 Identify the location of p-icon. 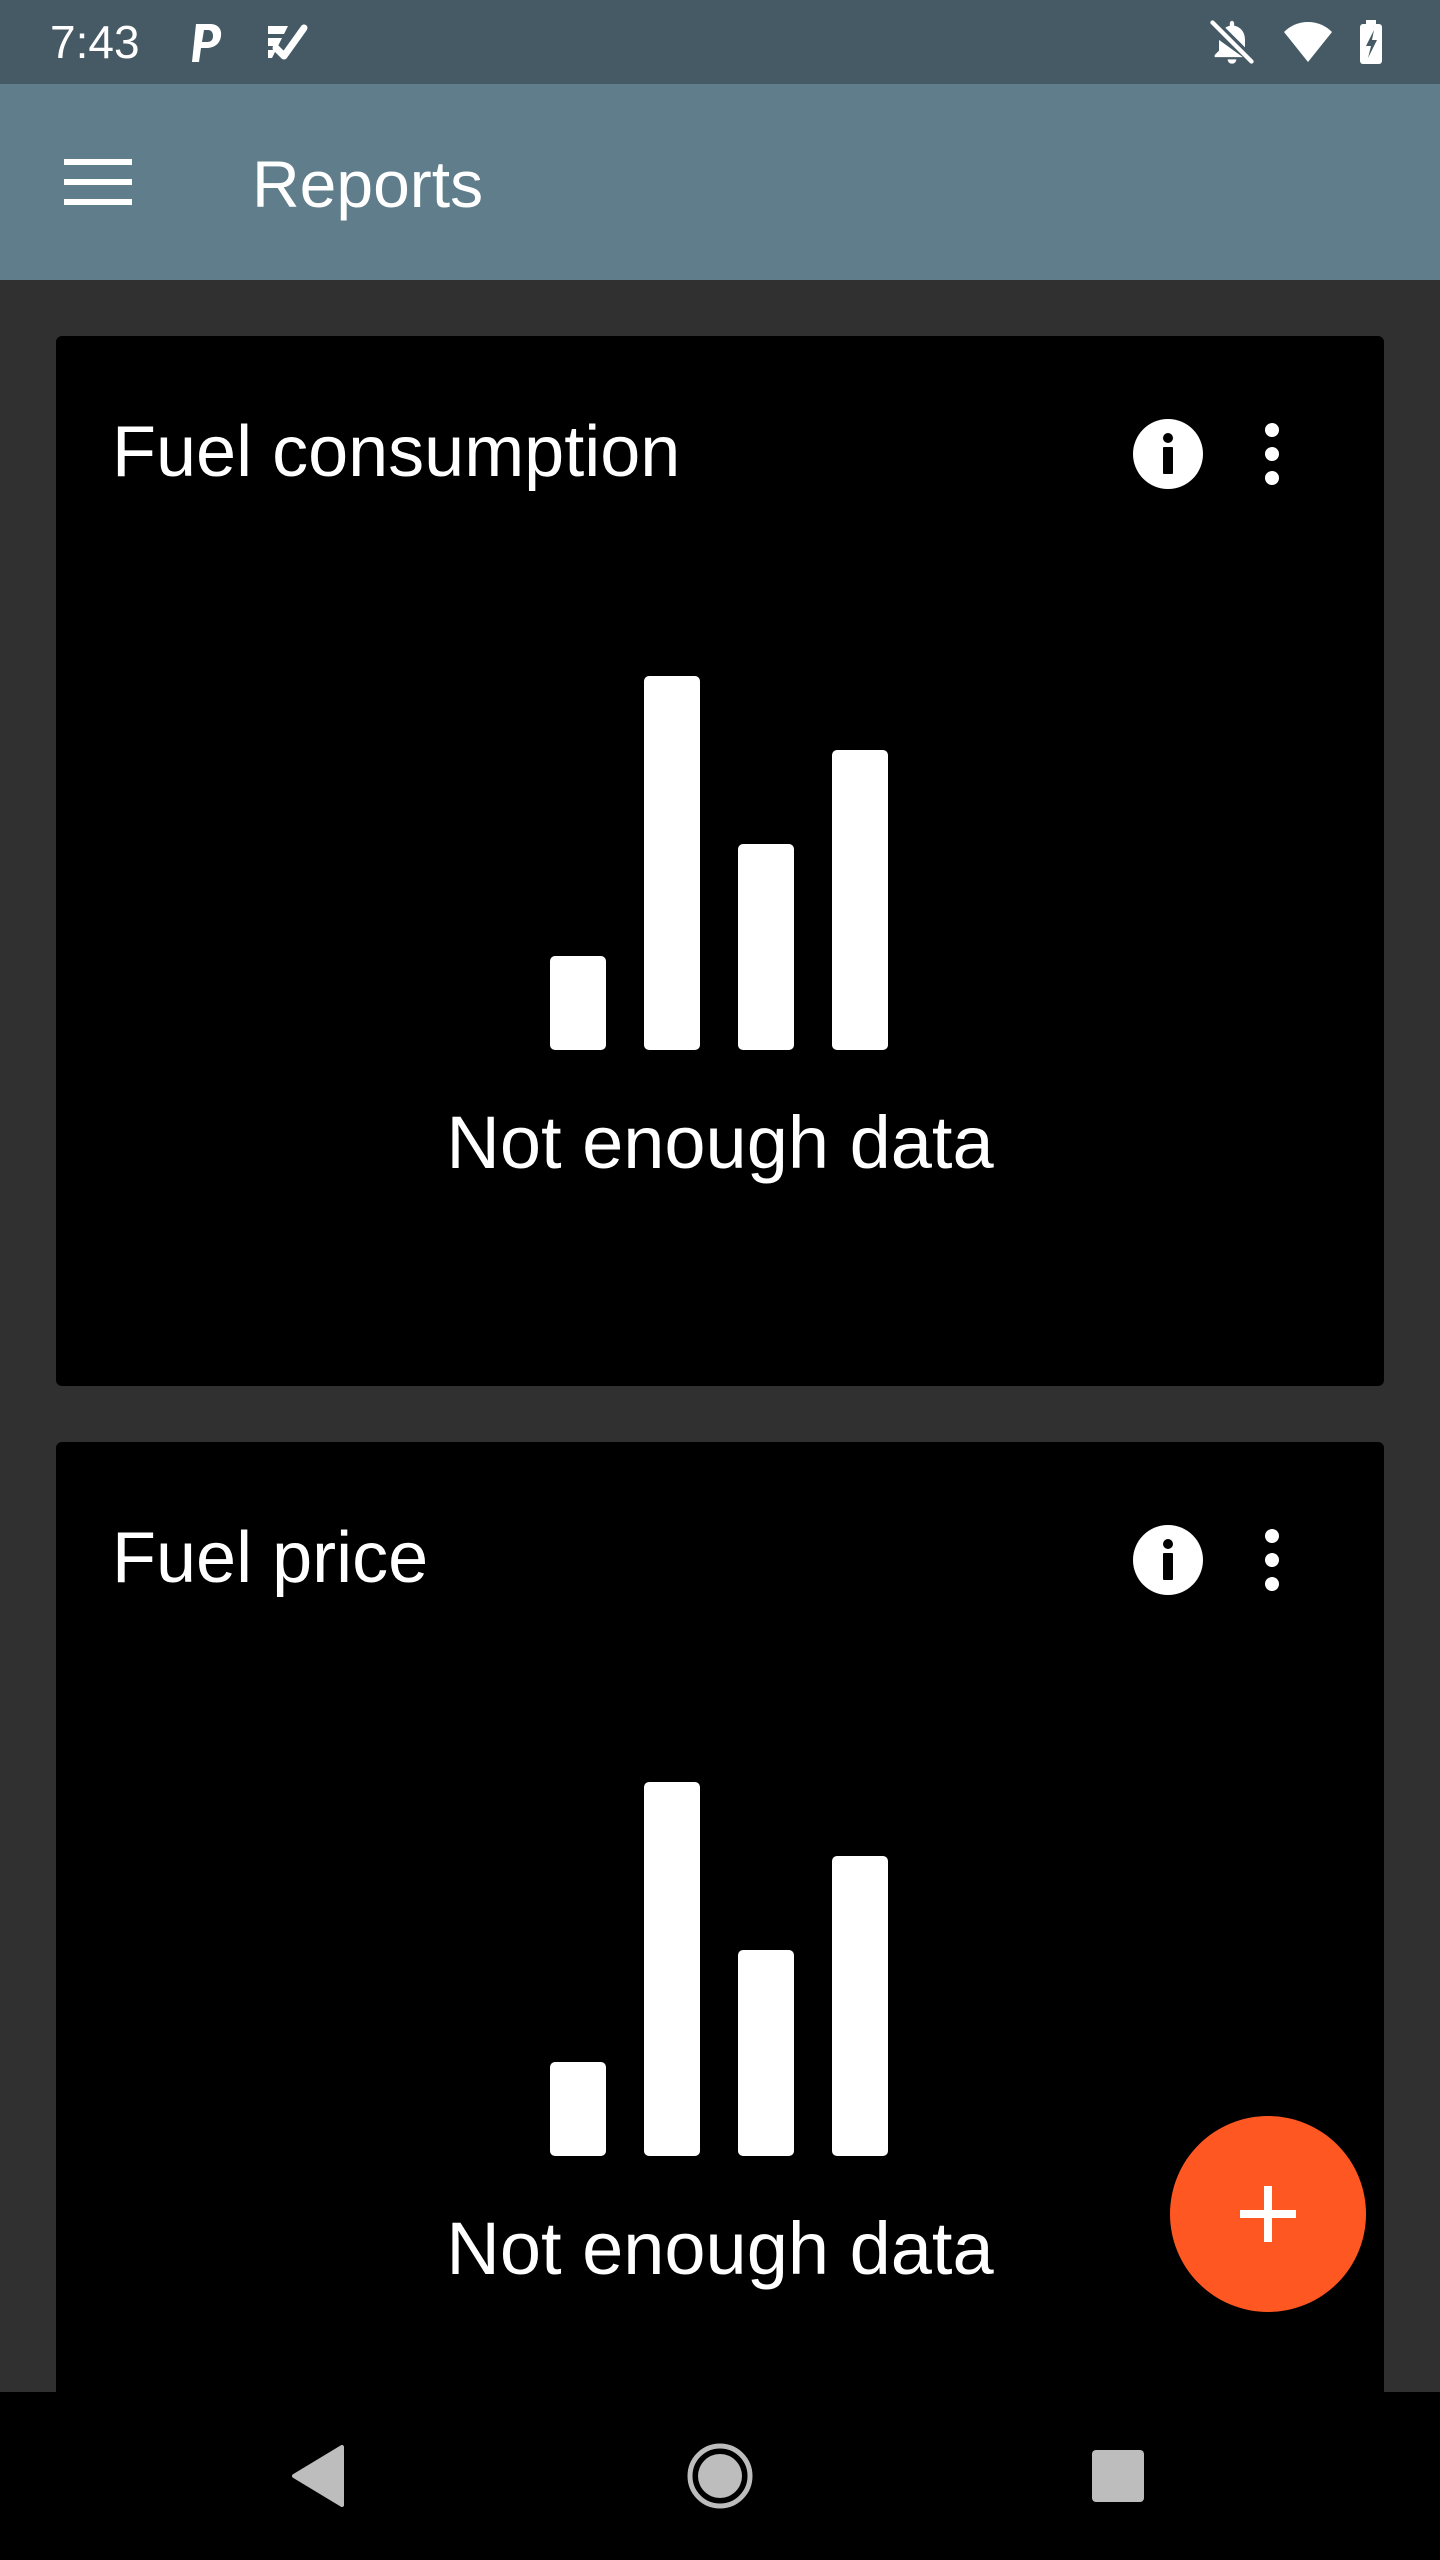
(207, 43).